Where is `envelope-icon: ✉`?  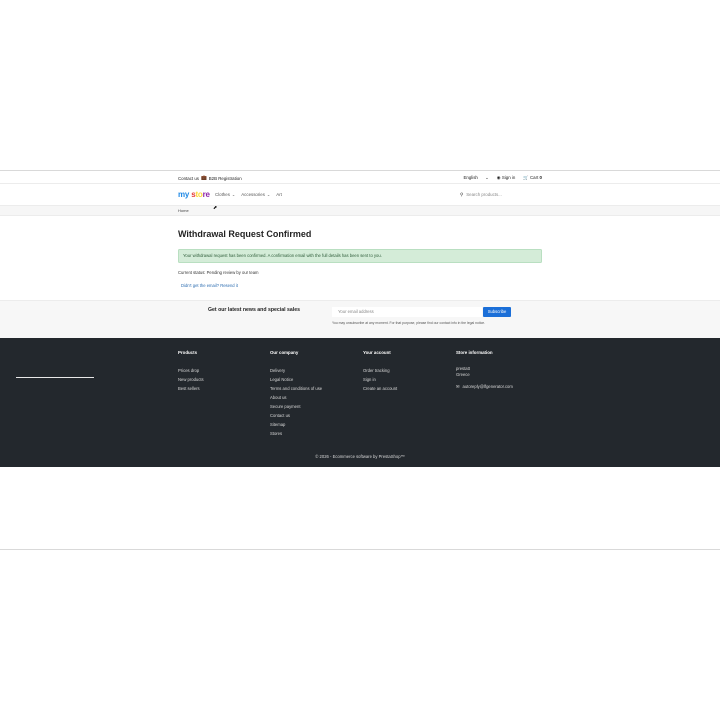 envelope-icon: ✉ is located at coordinates (458, 386).